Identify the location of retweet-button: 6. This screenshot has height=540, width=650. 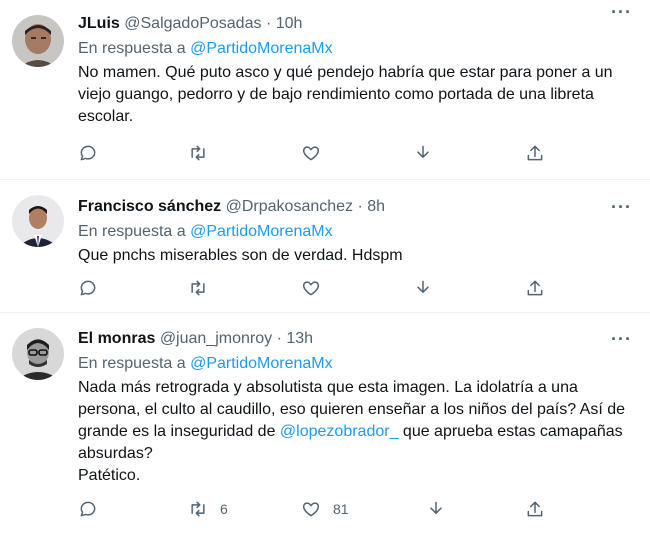
(208, 509).